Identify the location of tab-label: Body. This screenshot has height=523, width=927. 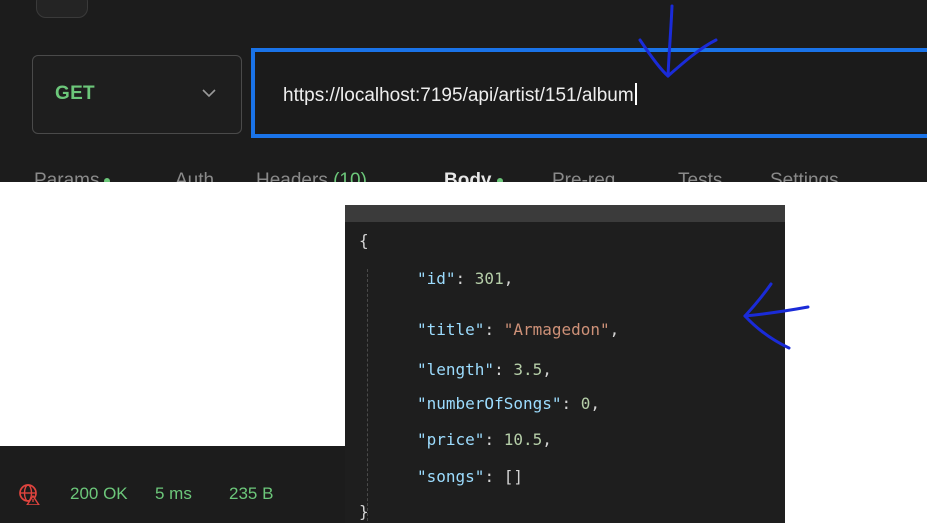
(468, 176).